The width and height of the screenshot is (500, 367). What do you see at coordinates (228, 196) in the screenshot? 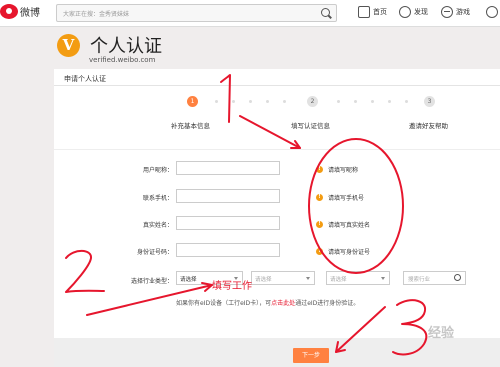
I see `phone-input` at bounding box center [228, 196].